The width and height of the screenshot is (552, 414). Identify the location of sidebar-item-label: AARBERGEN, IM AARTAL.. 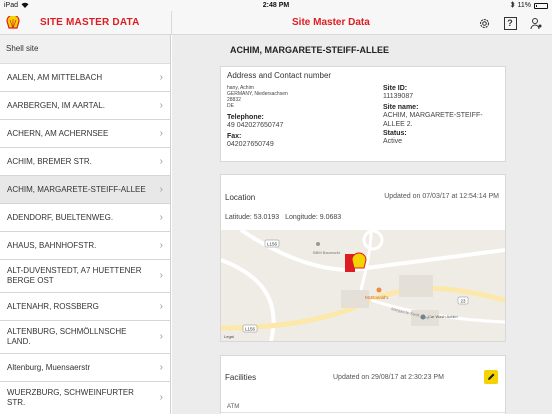
(56, 105).